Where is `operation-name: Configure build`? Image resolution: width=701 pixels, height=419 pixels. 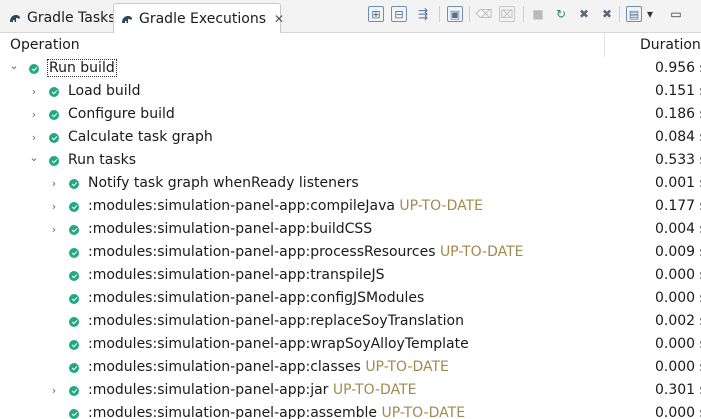
operation-name: Configure build is located at coordinates (121, 114).